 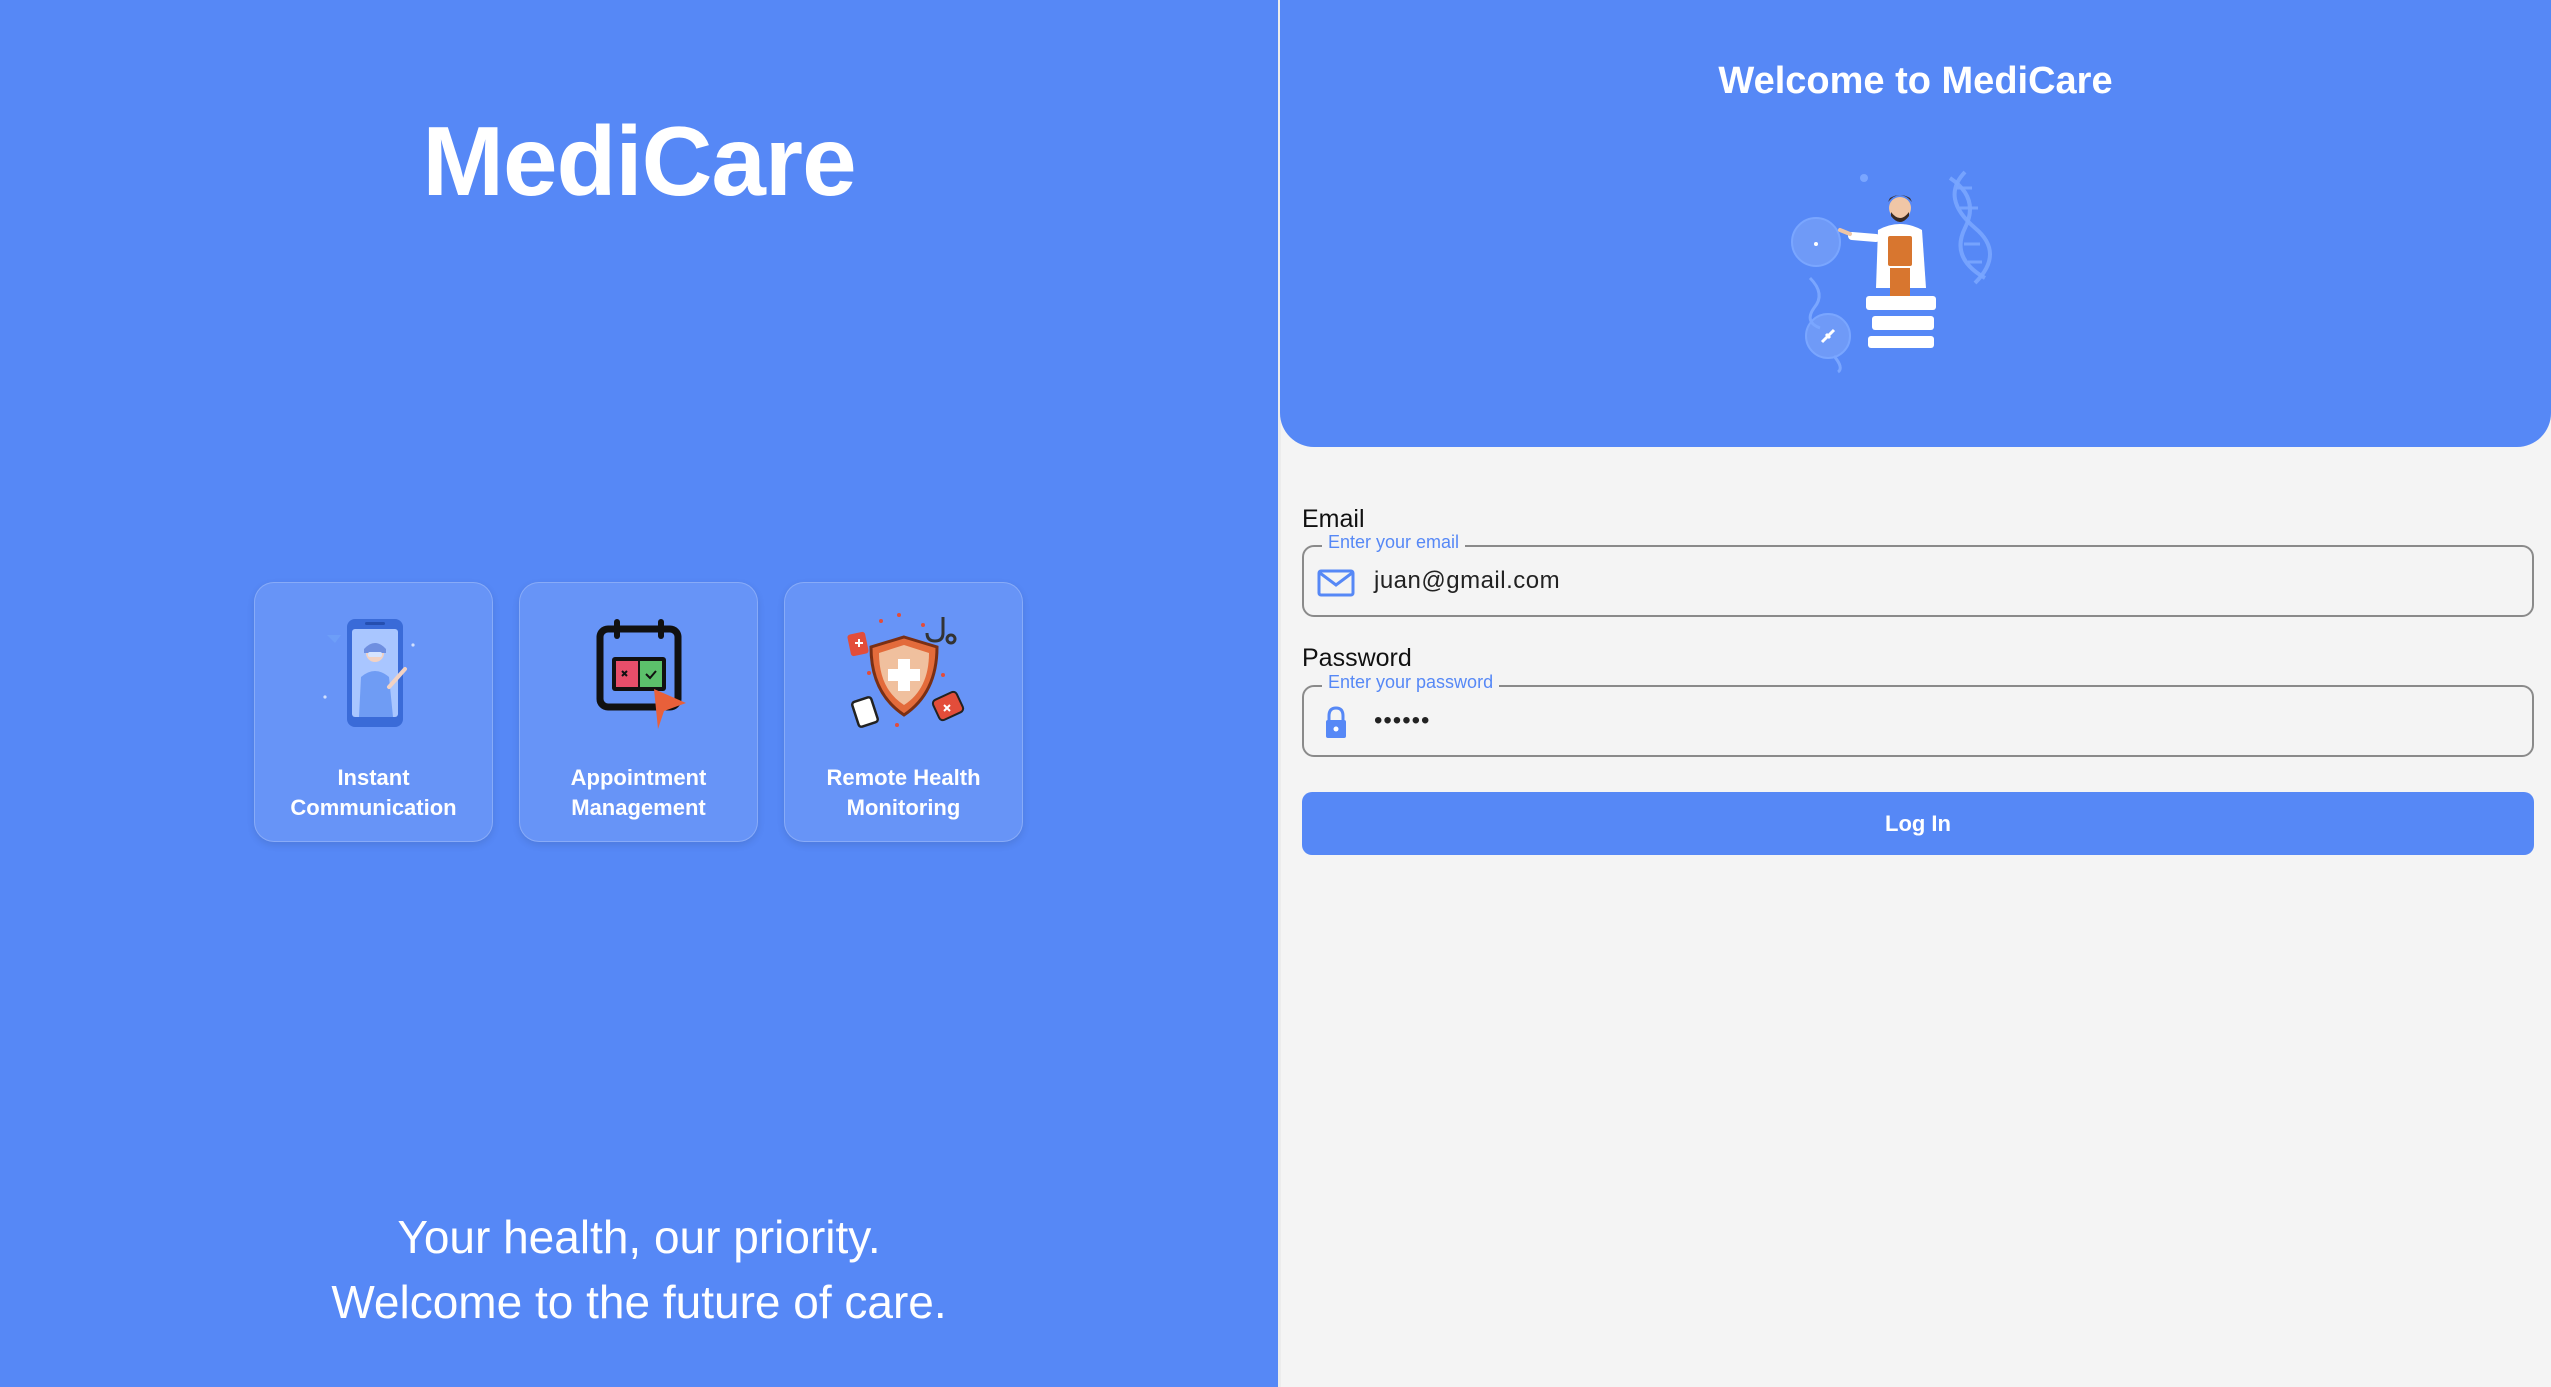 What do you see at coordinates (1891, 272) in the screenshot?
I see `doctor-illustration` at bounding box center [1891, 272].